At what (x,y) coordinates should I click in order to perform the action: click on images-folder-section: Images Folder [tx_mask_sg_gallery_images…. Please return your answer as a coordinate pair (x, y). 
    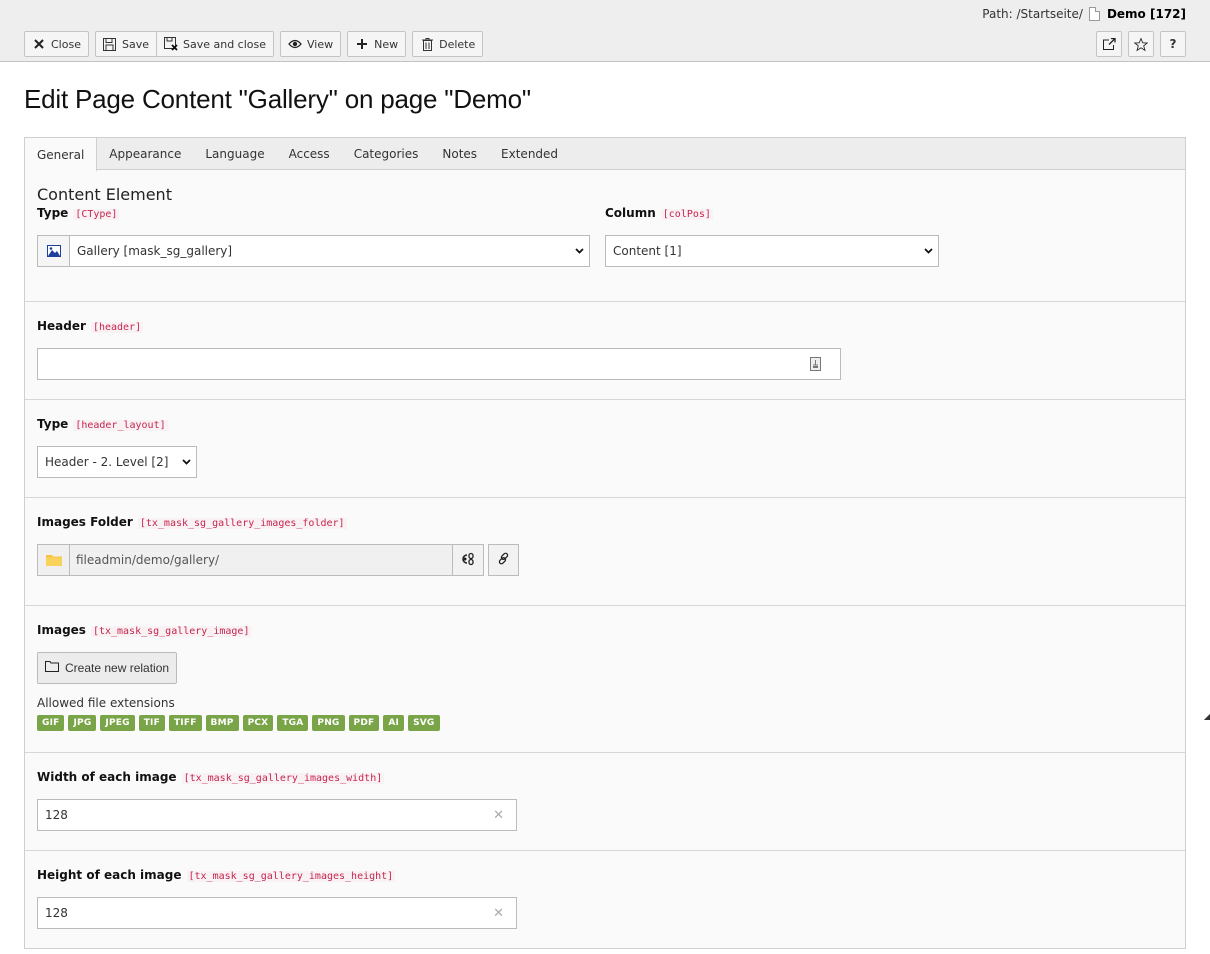
    Looking at the image, I should click on (605, 552).